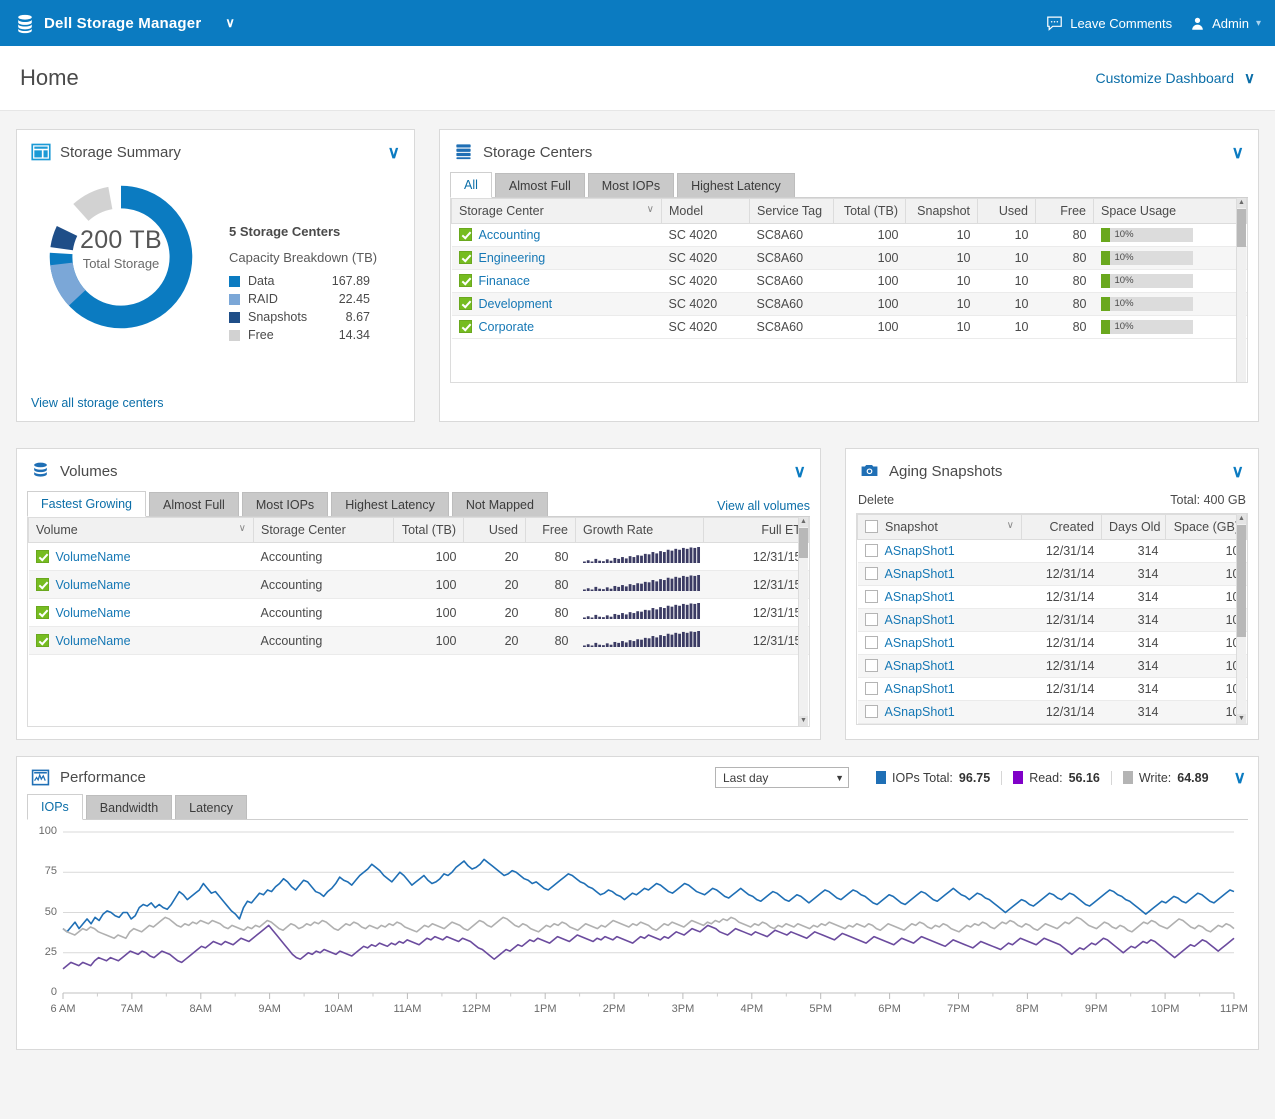 The width and height of the screenshot is (1275, 1119). I want to click on column-header-created: Created, so click(1061, 527).